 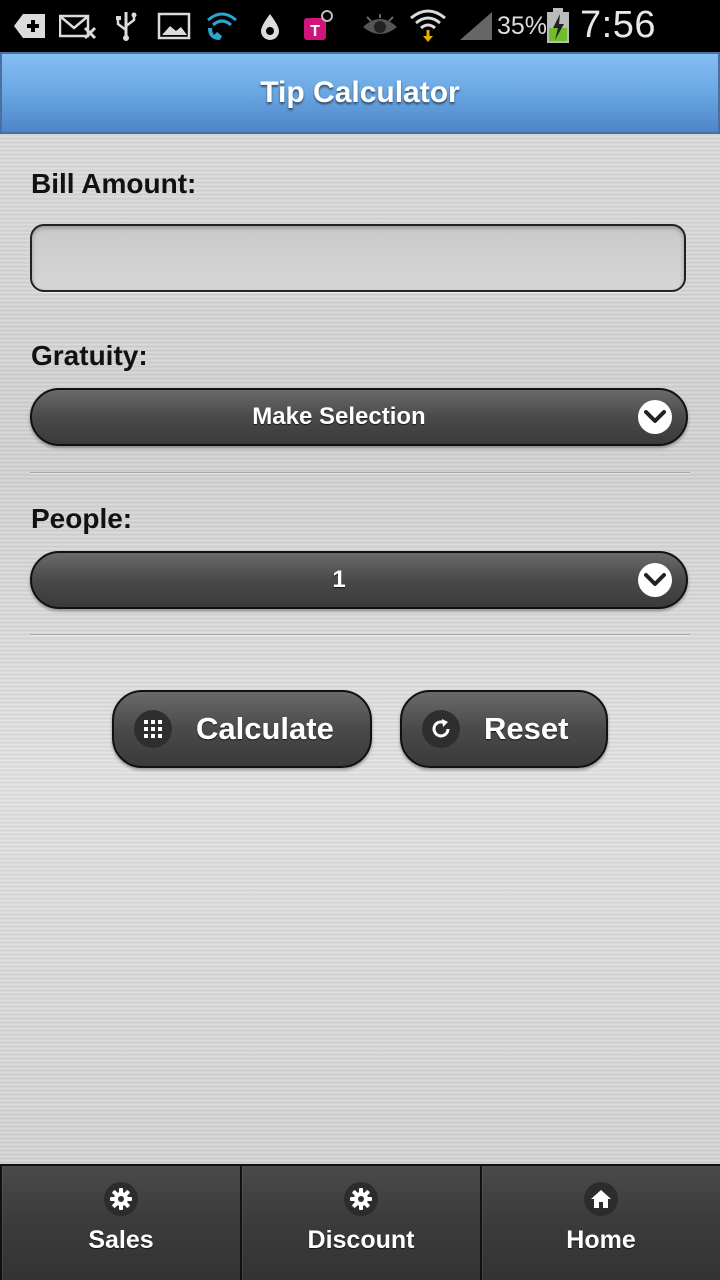 I want to click on bill-amount-label: Bill Amount:, so click(x=114, y=183).